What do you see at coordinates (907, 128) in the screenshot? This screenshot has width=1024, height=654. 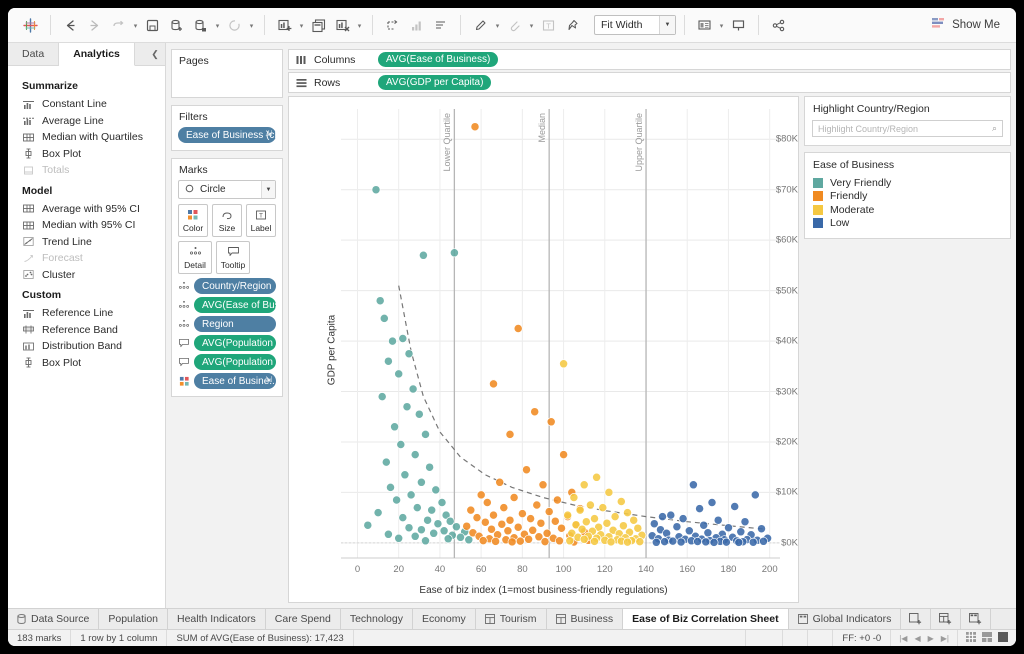 I see `highlight-search-input: Highlight Country/Region ⌕` at bounding box center [907, 128].